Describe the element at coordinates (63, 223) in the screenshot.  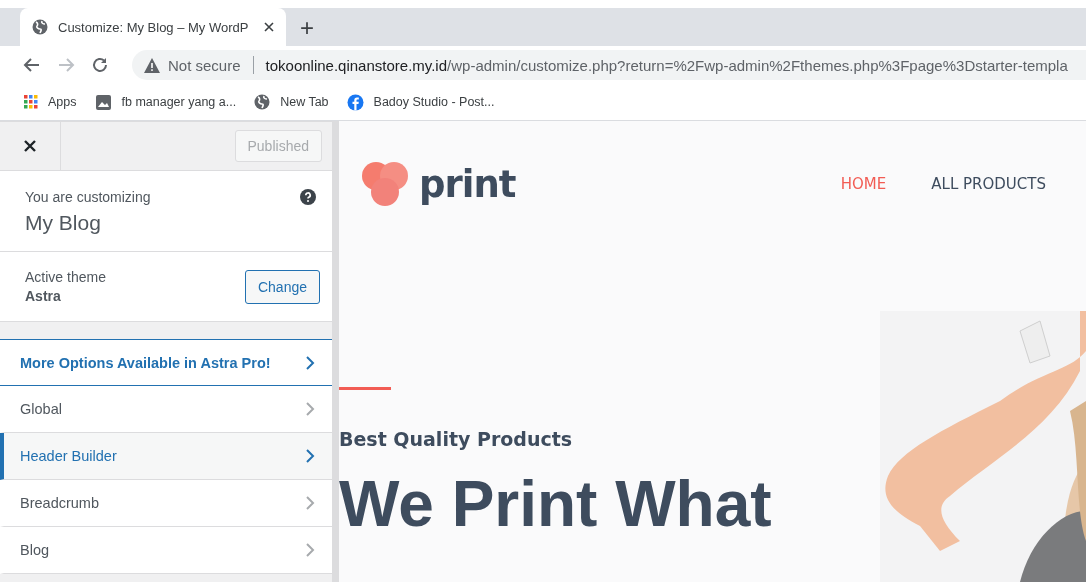
I see `site-title: My Blog` at that location.